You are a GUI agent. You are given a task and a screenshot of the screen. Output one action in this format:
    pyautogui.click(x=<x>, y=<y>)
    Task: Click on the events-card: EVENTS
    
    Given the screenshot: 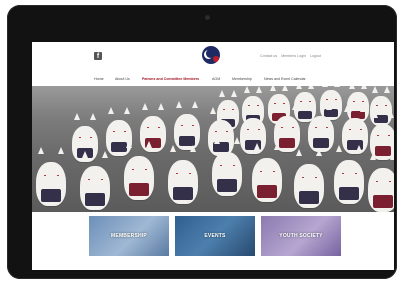 What is the action you would take?
    pyautogui.click(x=215, y=236)
    